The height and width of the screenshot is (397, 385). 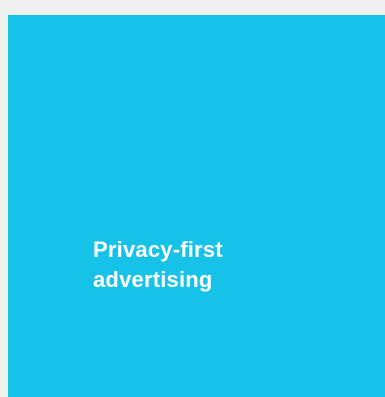 What do you see at coordinates (223, 265) in the screenshot?
I see `card-title: Privacy-first advertising` at bounding box center [223, 265].